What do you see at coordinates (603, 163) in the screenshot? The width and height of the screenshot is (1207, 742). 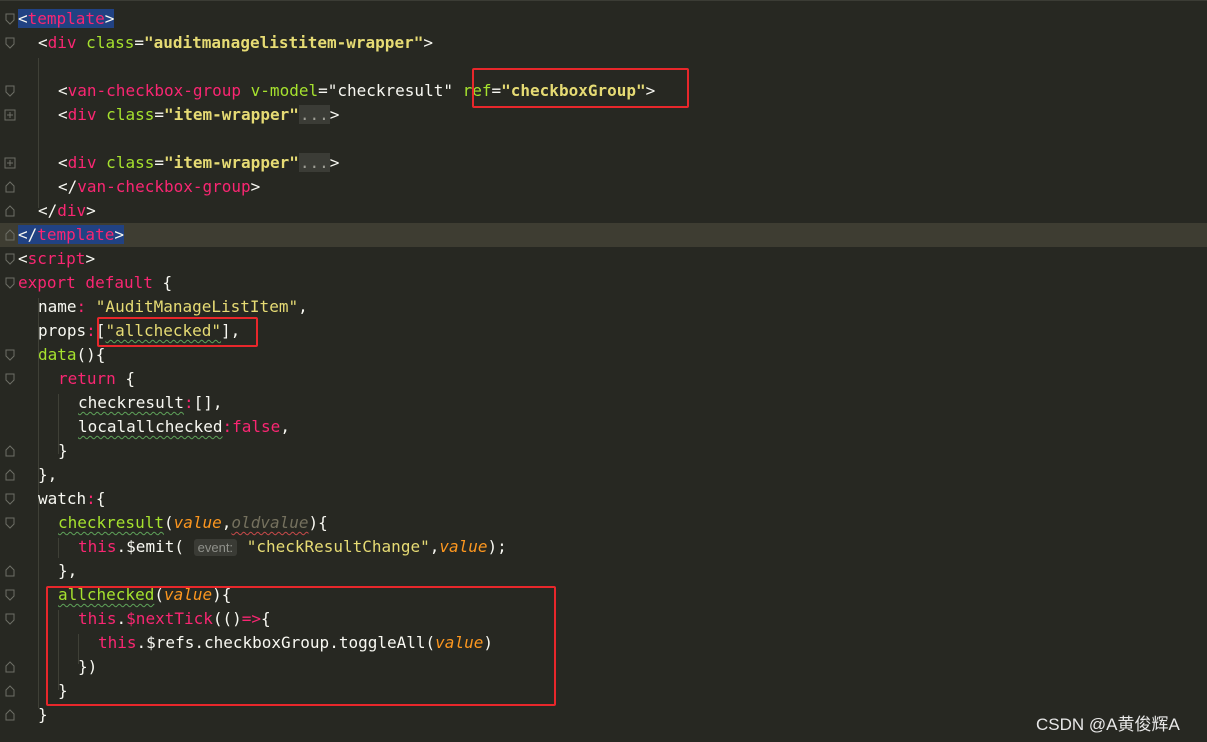 I see `code-line: <div class="item-wrapper"...>` at bounding box center [603, 163].